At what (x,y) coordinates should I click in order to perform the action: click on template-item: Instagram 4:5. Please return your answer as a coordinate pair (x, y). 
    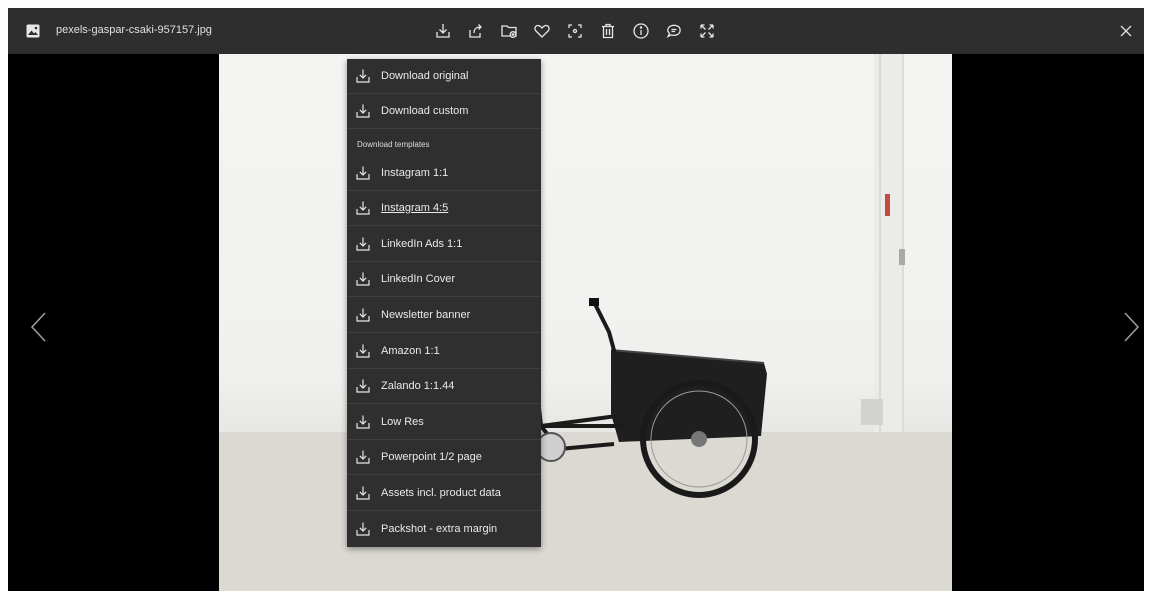
    Looking at the image, I should click on (444, 208).